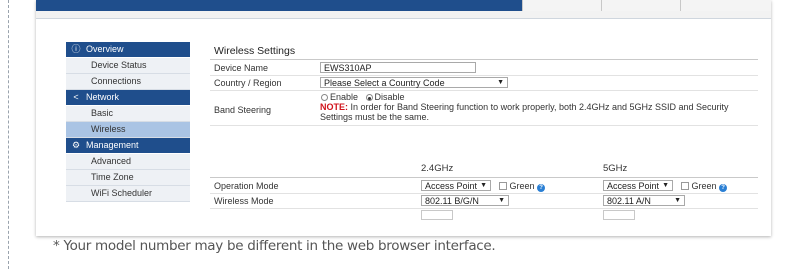 The image size is (786, 269). I want to click on operation-mode-24-value: Access Point, so click(451, 186).